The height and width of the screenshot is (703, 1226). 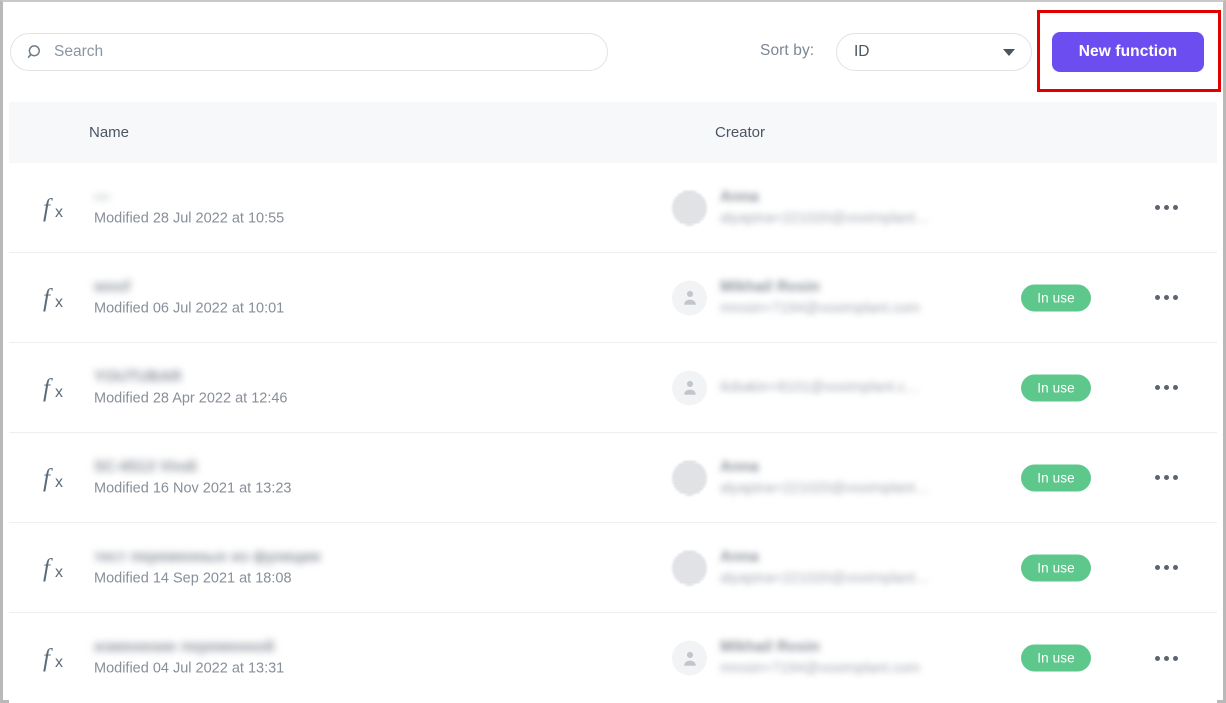 I want to click on search-box, so click(x=309, y=52).